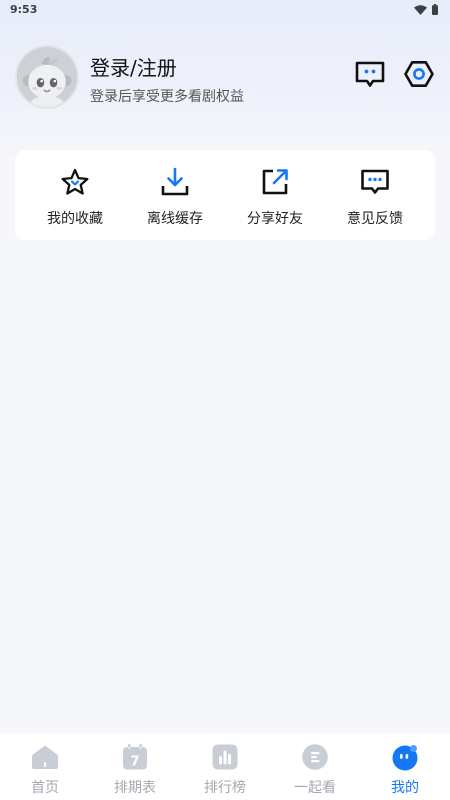 This screenshot has height=800, width=450. What do you see at coordinates (420, 9) in the screenshot?
I see `wifi-icon` at bounding box center [420, 9].